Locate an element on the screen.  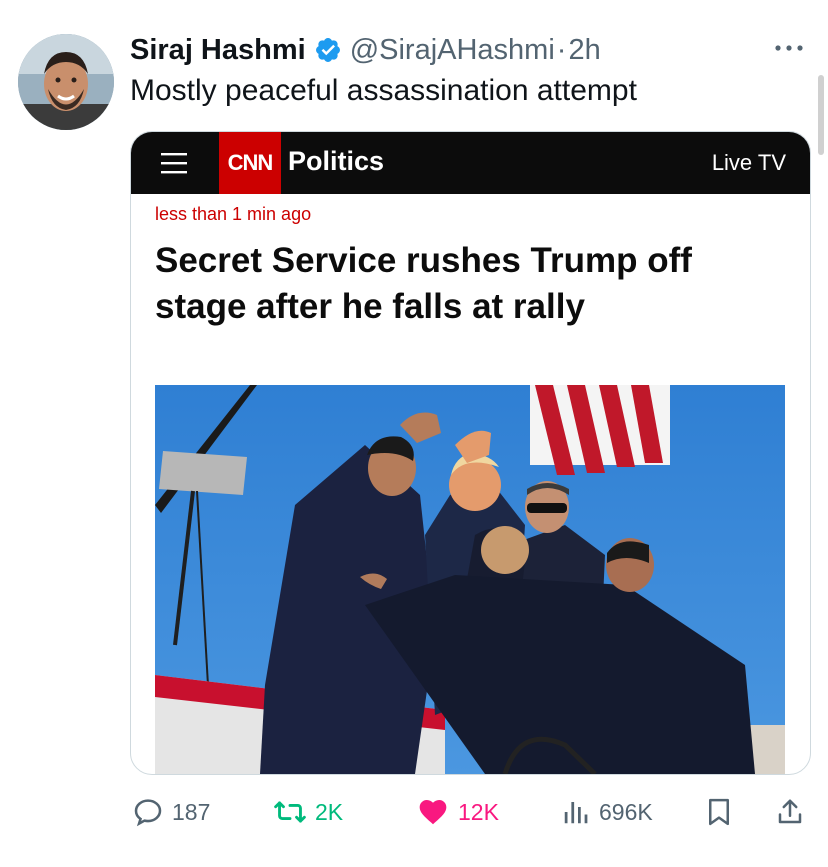
like-icon is located at coordinates (433, 812).